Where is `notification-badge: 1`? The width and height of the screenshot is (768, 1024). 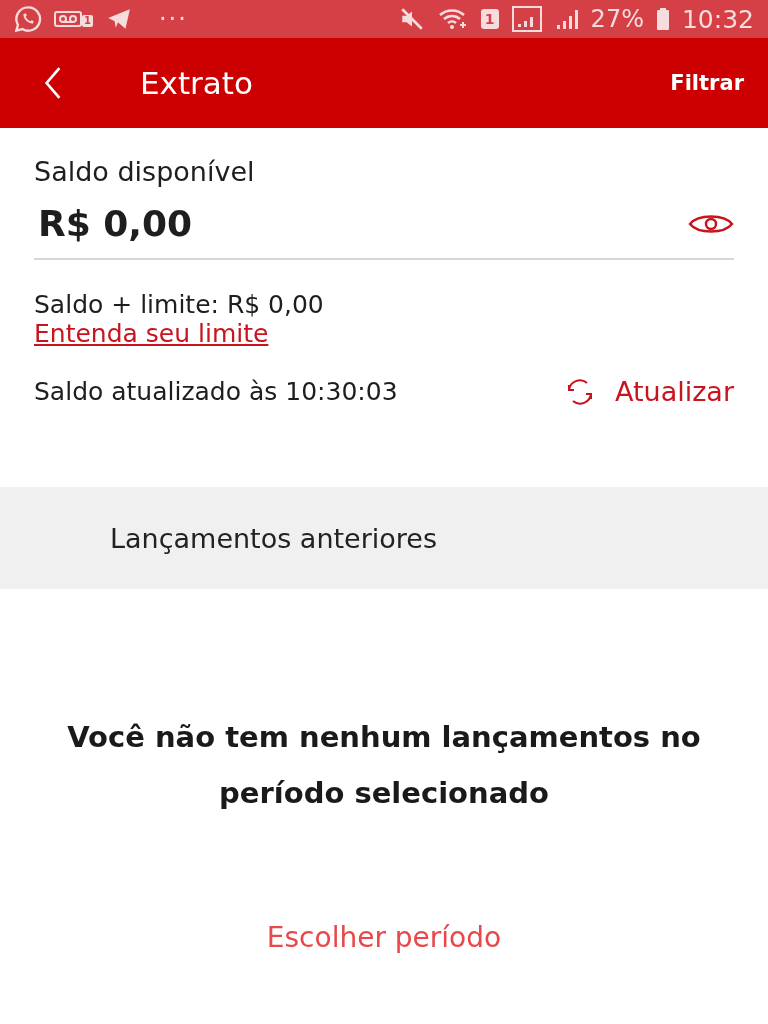
notification-badge: 1 is located at coordinates (87, 21).